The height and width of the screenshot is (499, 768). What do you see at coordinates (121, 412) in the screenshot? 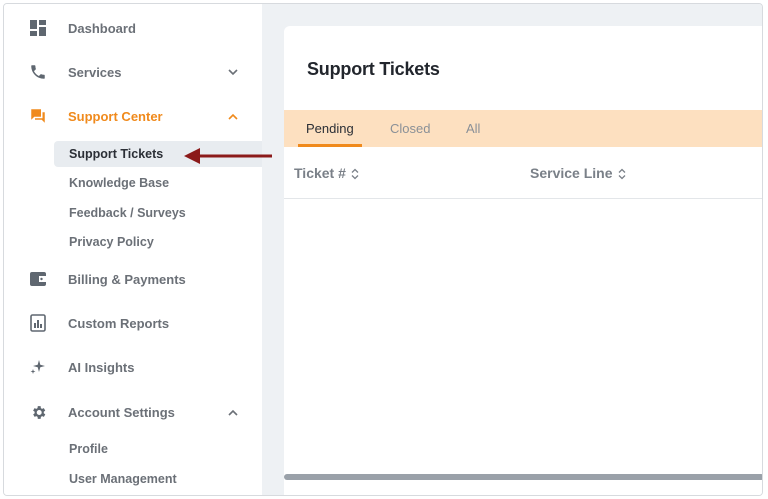
I see `sidebar-item-label: Account Settings` at bounding box center [121, 412].